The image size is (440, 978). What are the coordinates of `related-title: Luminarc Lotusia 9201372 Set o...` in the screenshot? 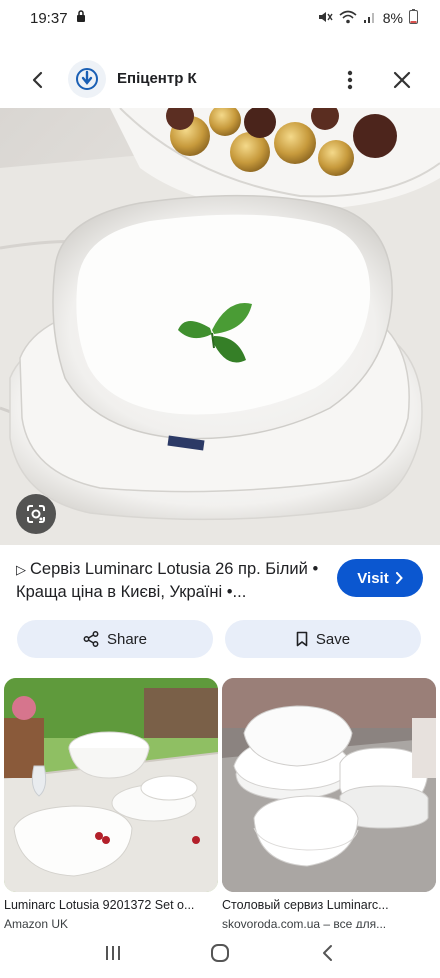 It's located at (99, 905).